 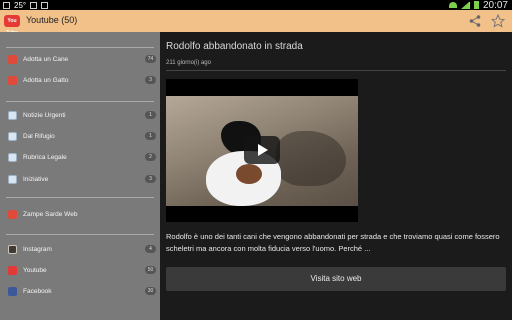 I want to click on sidebar-item-label: Adotta un Cane, so click(x=46, y=59).